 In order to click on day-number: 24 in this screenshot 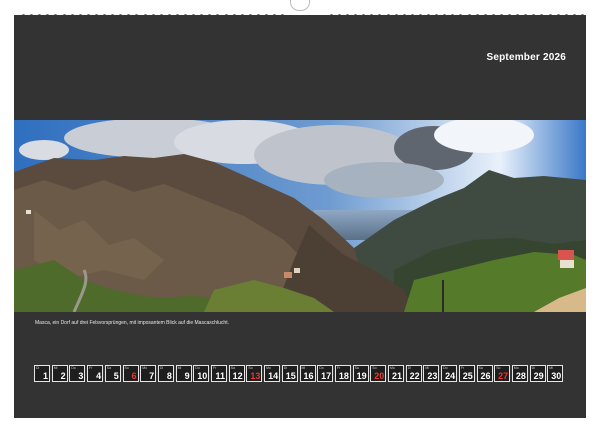, I will do `click(450, 376)`.